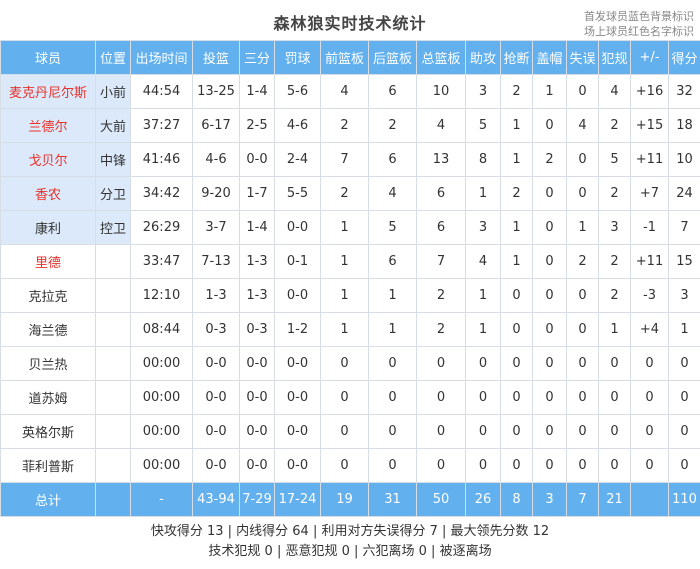 This screenshot has height=569, width=700. I want to click on cell-defensive-rebounds: 0, so click(392, 397).